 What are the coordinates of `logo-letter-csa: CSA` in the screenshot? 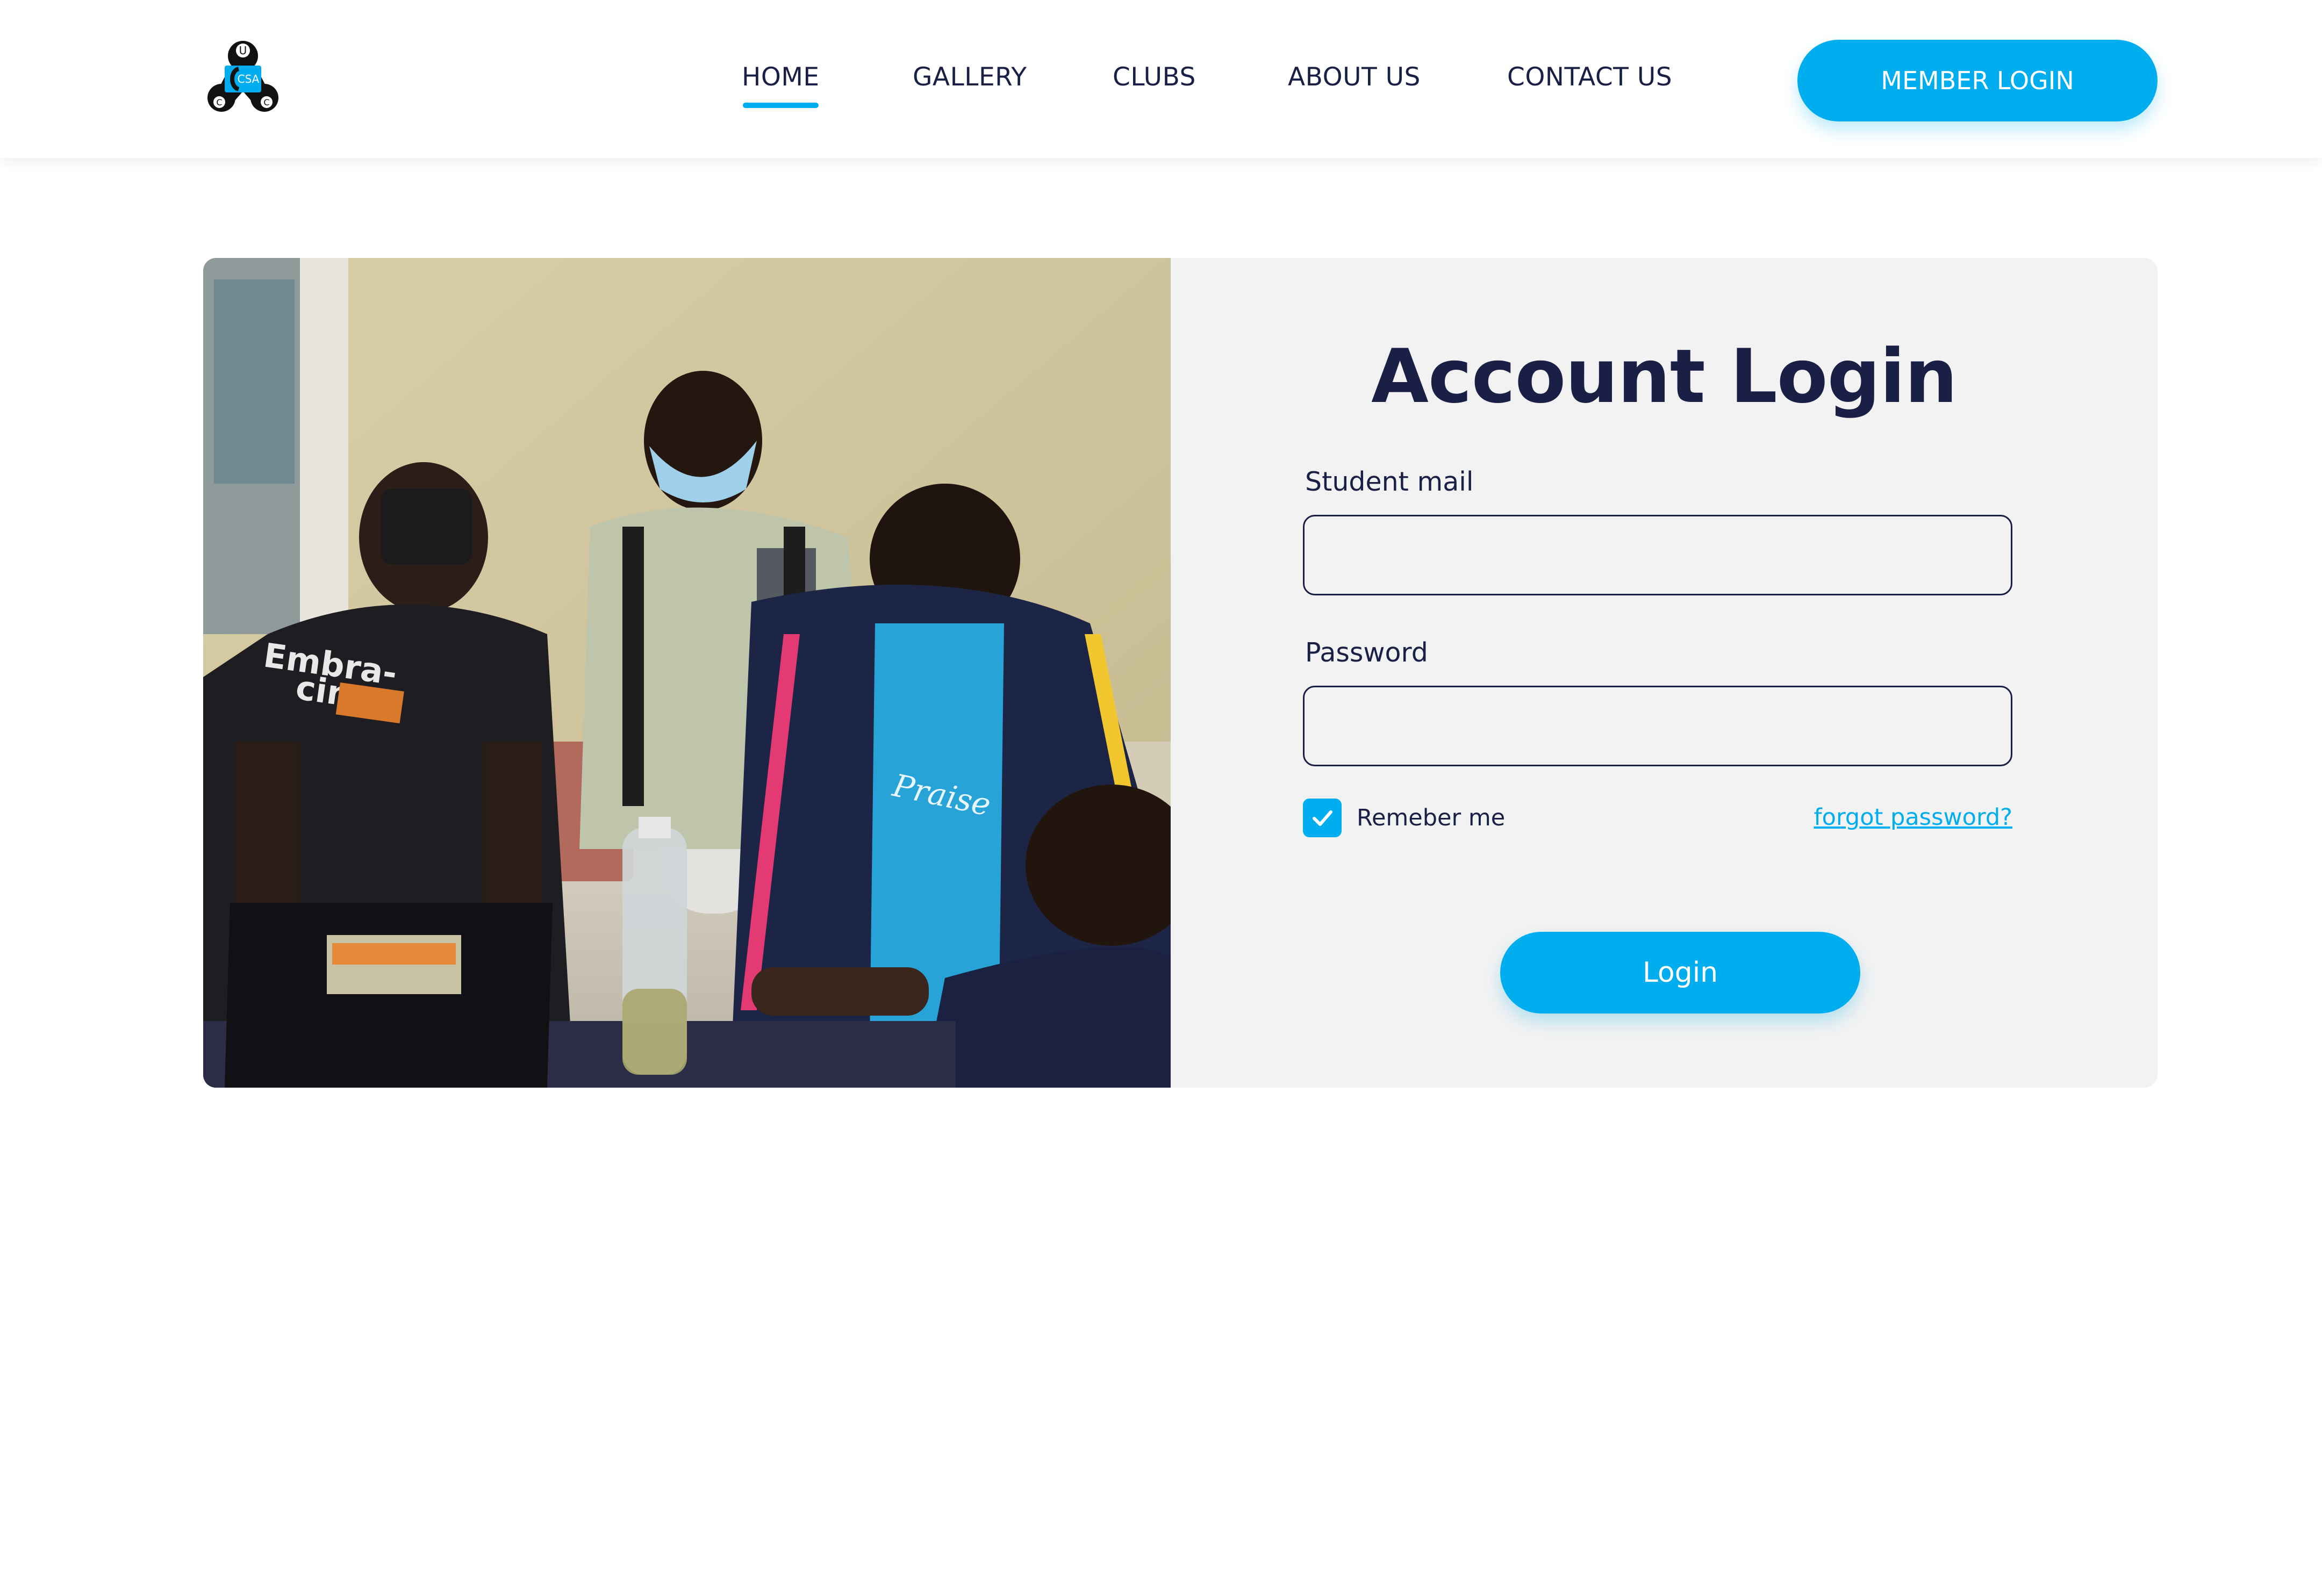 It's located at (249, 79).